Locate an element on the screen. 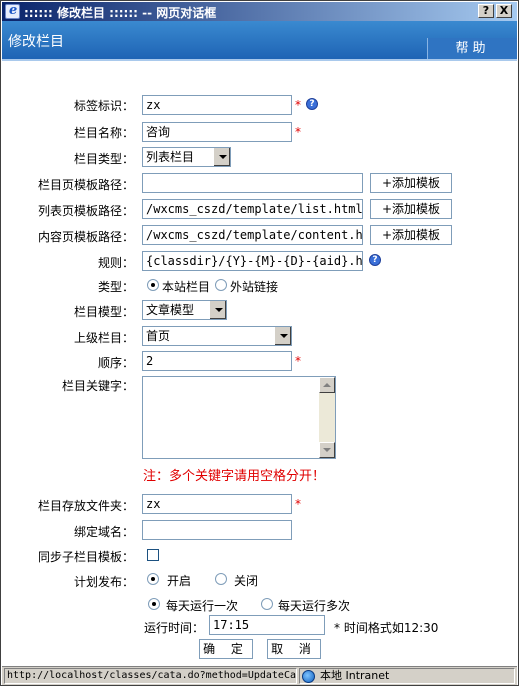  name-input: 咨询 is located at coordinates (217, 132).